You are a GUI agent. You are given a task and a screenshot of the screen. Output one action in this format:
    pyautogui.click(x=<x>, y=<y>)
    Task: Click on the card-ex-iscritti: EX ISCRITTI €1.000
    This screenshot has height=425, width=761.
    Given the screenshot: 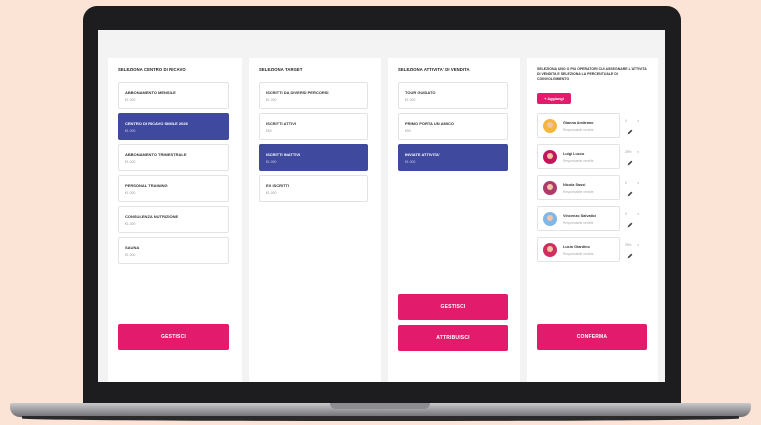 What is the action you would take?
    pyautogui.click(x=313, y=188)
    